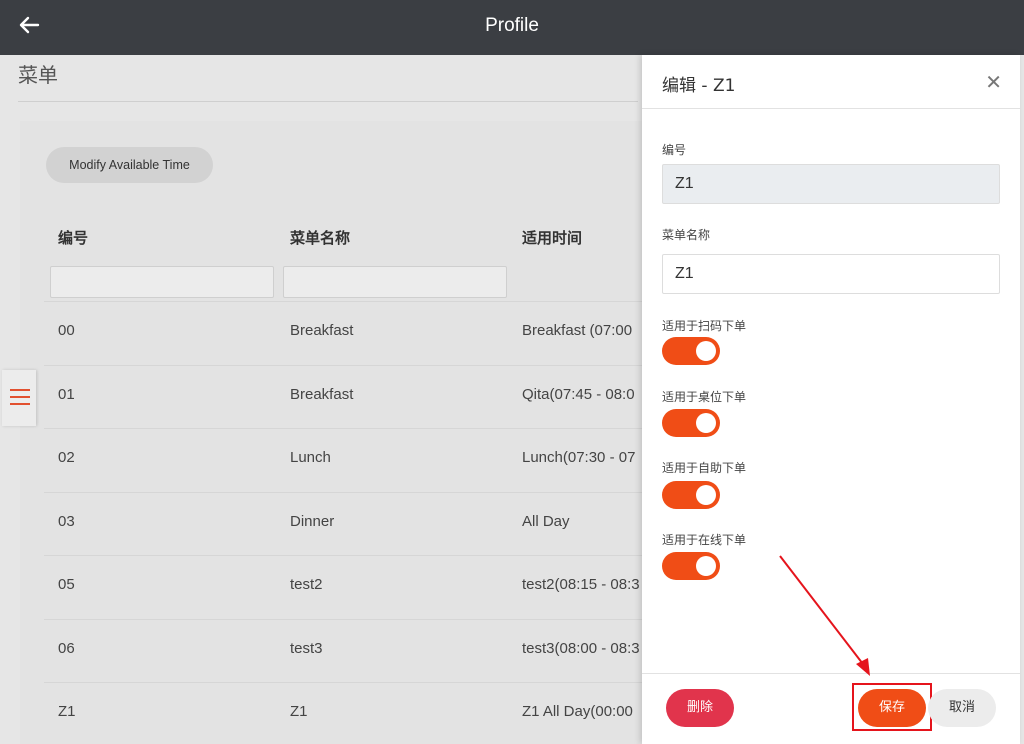 The height and width of the screenshot is (744, 1024). Describe the element at coordinates (691, 351) in the screenshot. I see `scan-order-toggle` at that location.